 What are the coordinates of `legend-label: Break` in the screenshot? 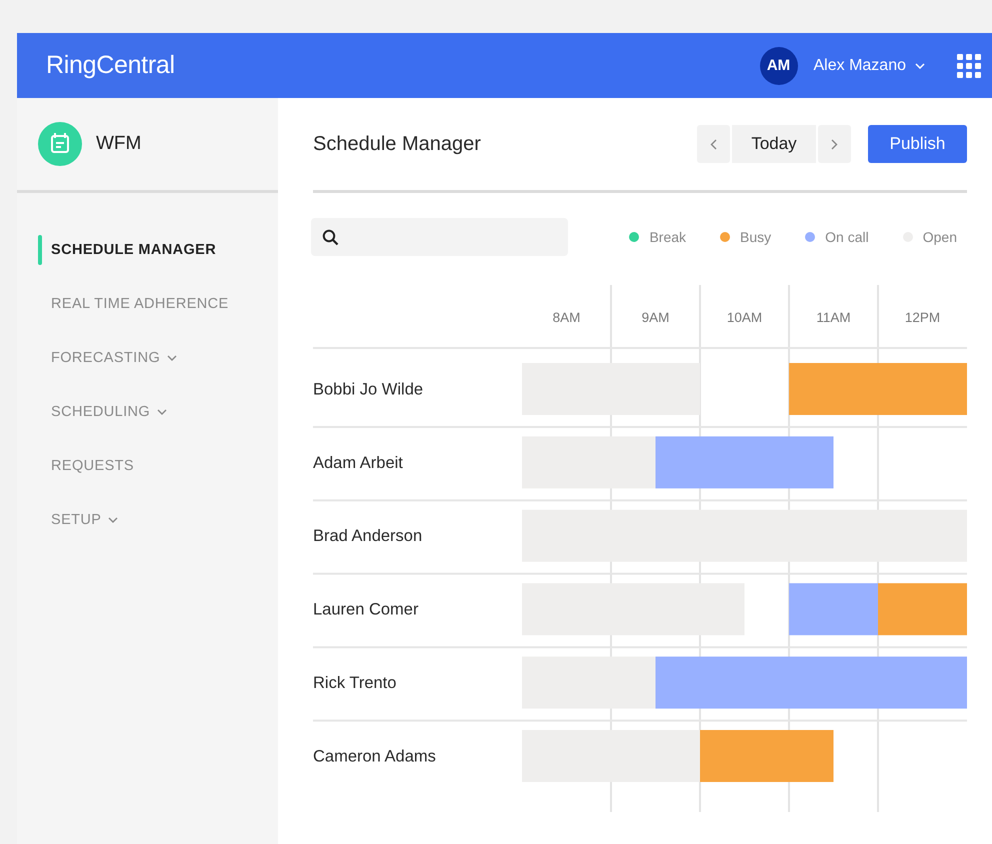 It's located at (667, 237).